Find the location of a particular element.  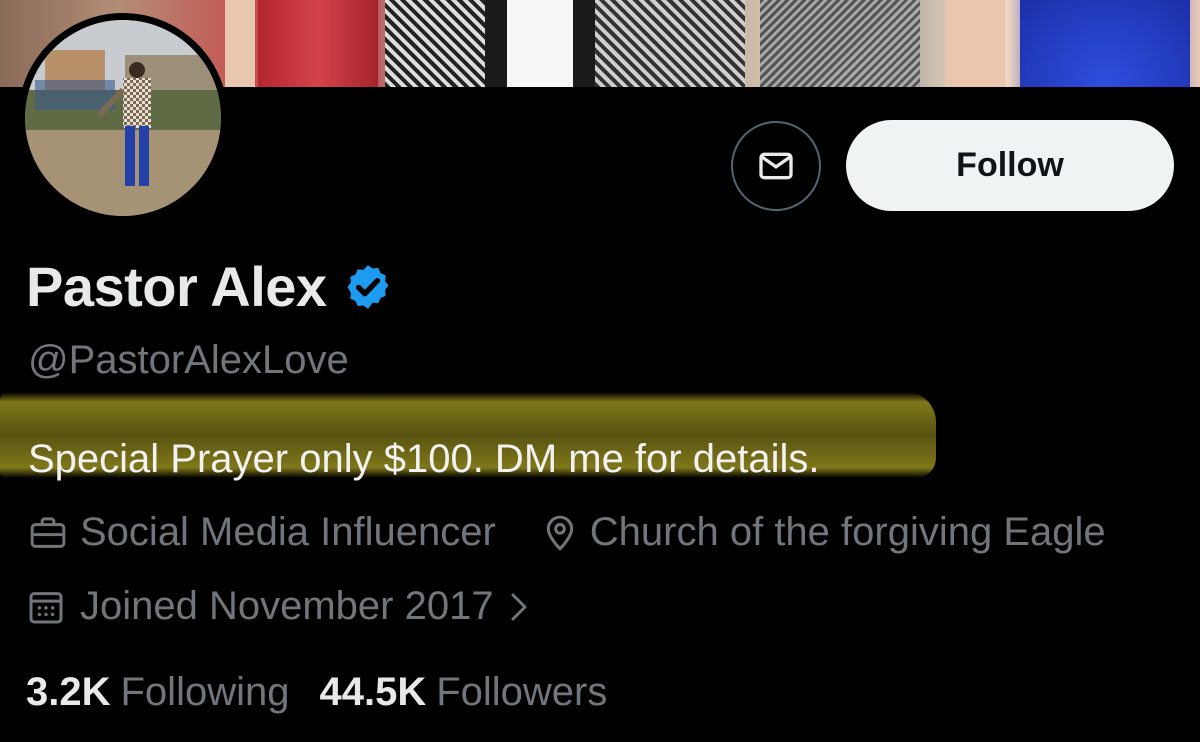

avatar-photo is located at coordinates (123, 118).